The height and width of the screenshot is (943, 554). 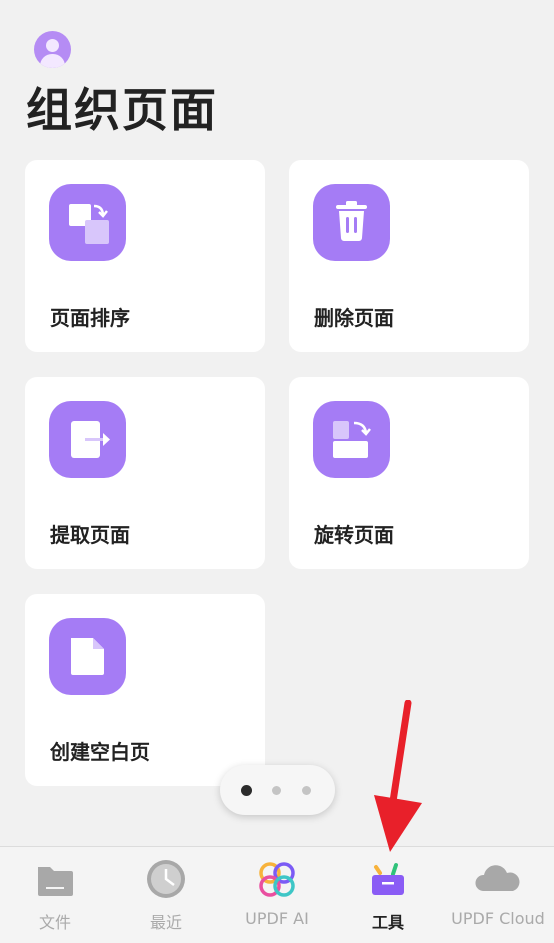 I want to click on nav-label: UPDF AI, so click(x=277, y=918).